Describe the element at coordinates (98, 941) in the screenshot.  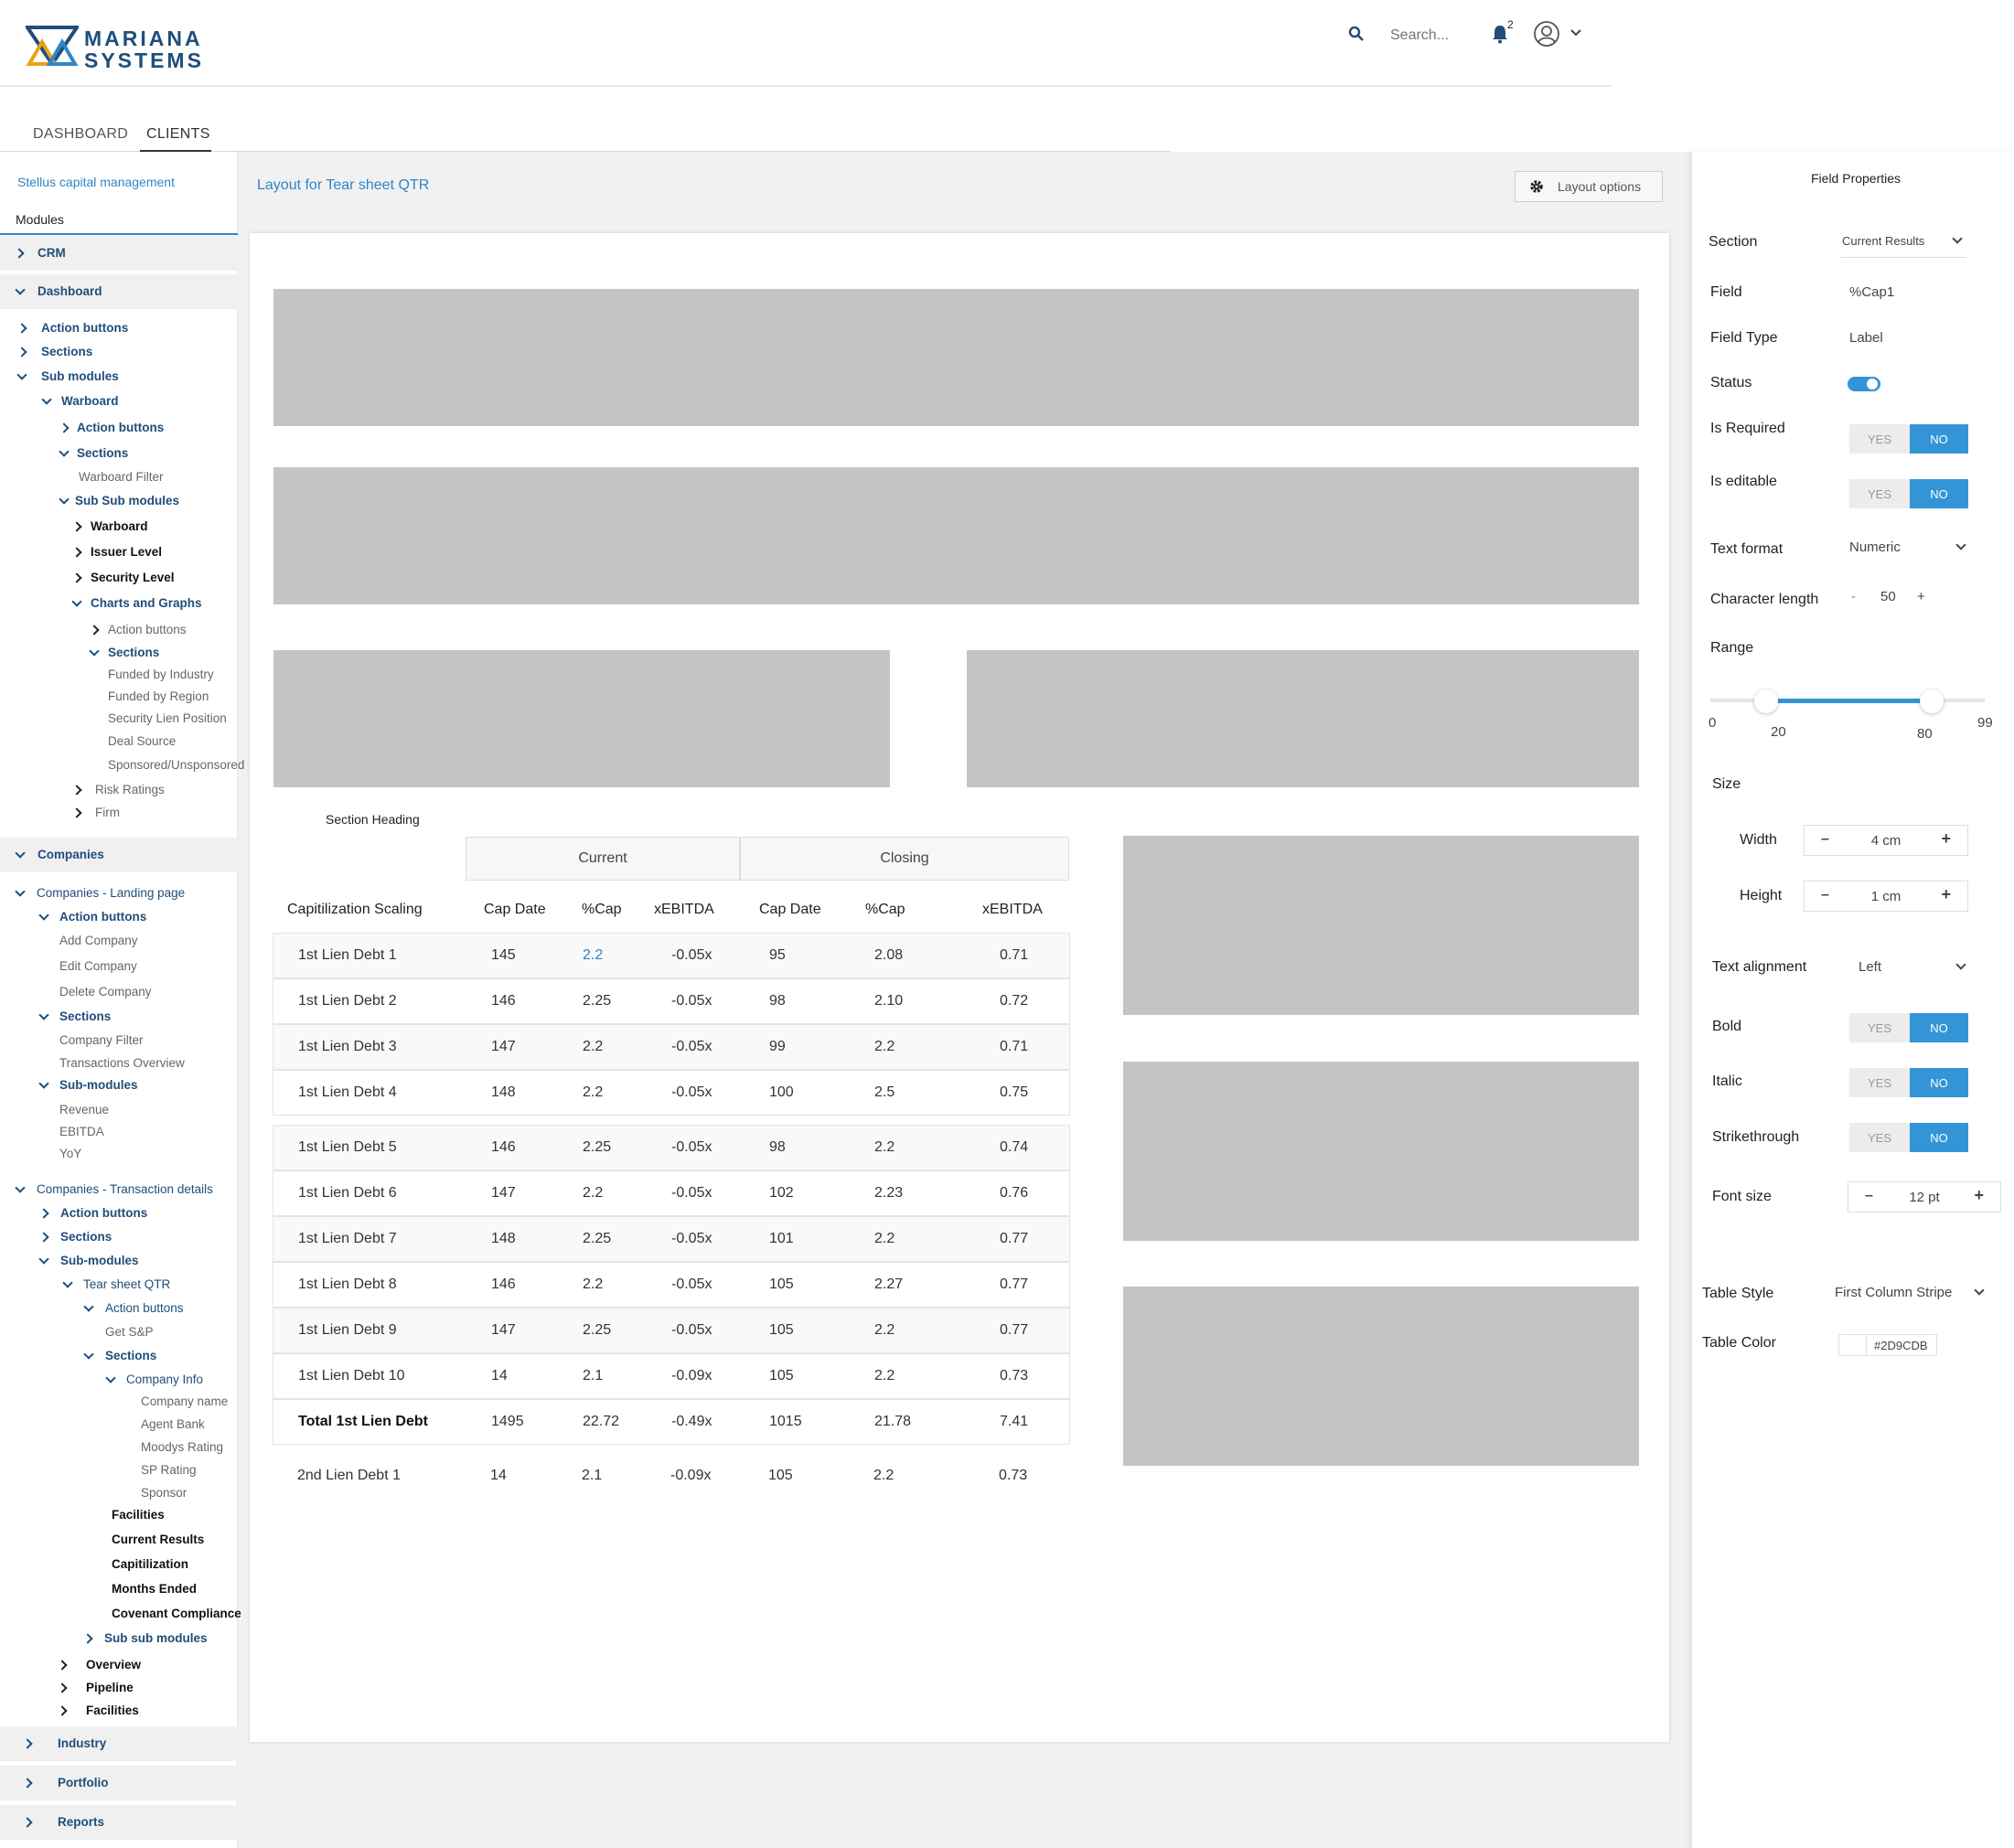
I see `tree-add-company: Add Company` at that location.